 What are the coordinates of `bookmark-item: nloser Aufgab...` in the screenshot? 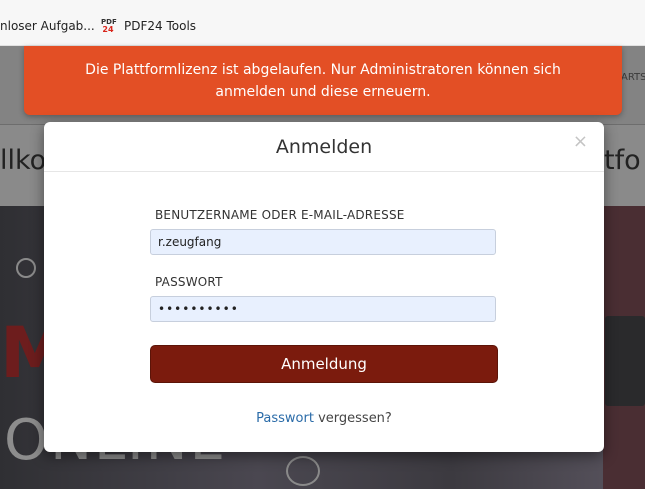 It's located at (47, 26).